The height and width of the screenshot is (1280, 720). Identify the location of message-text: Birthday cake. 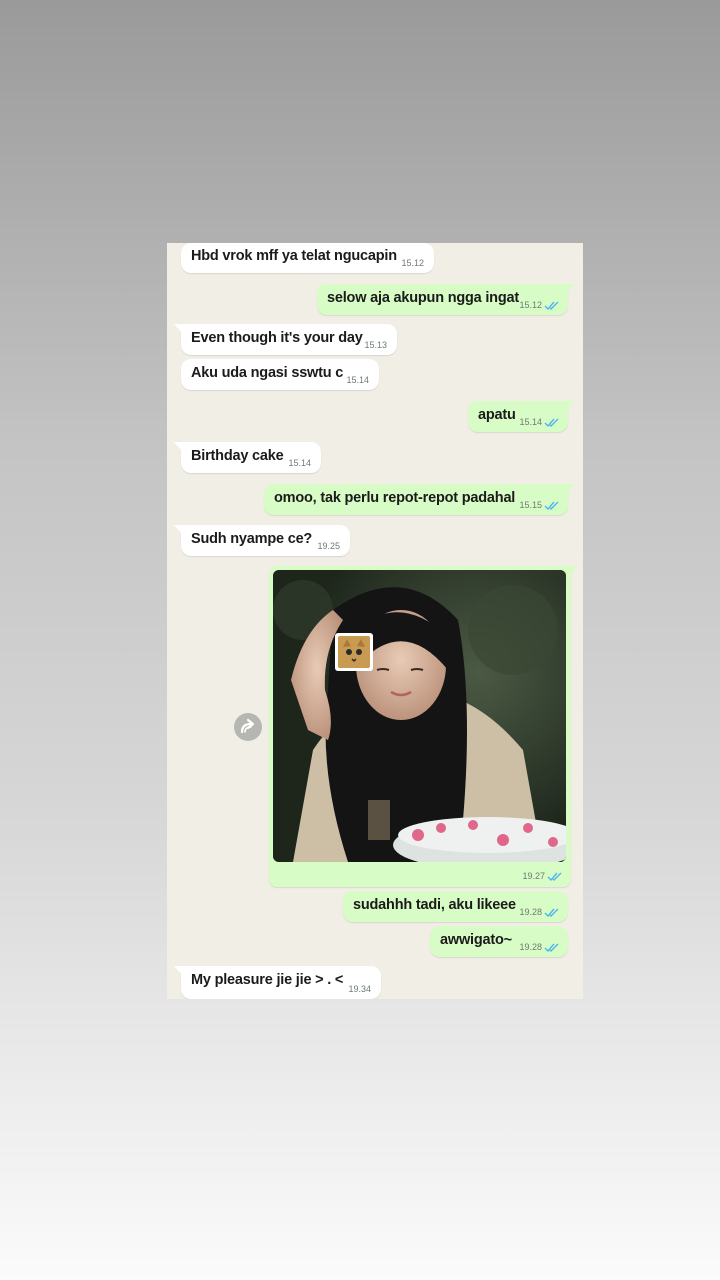
(237, 456).